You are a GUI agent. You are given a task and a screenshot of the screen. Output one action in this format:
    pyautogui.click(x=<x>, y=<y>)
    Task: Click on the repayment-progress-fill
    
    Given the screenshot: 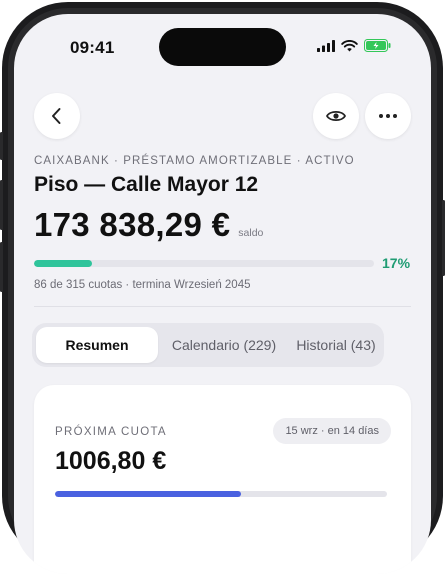 What is the action you would take?
    pyautogui.click(x=63, y=263)
    